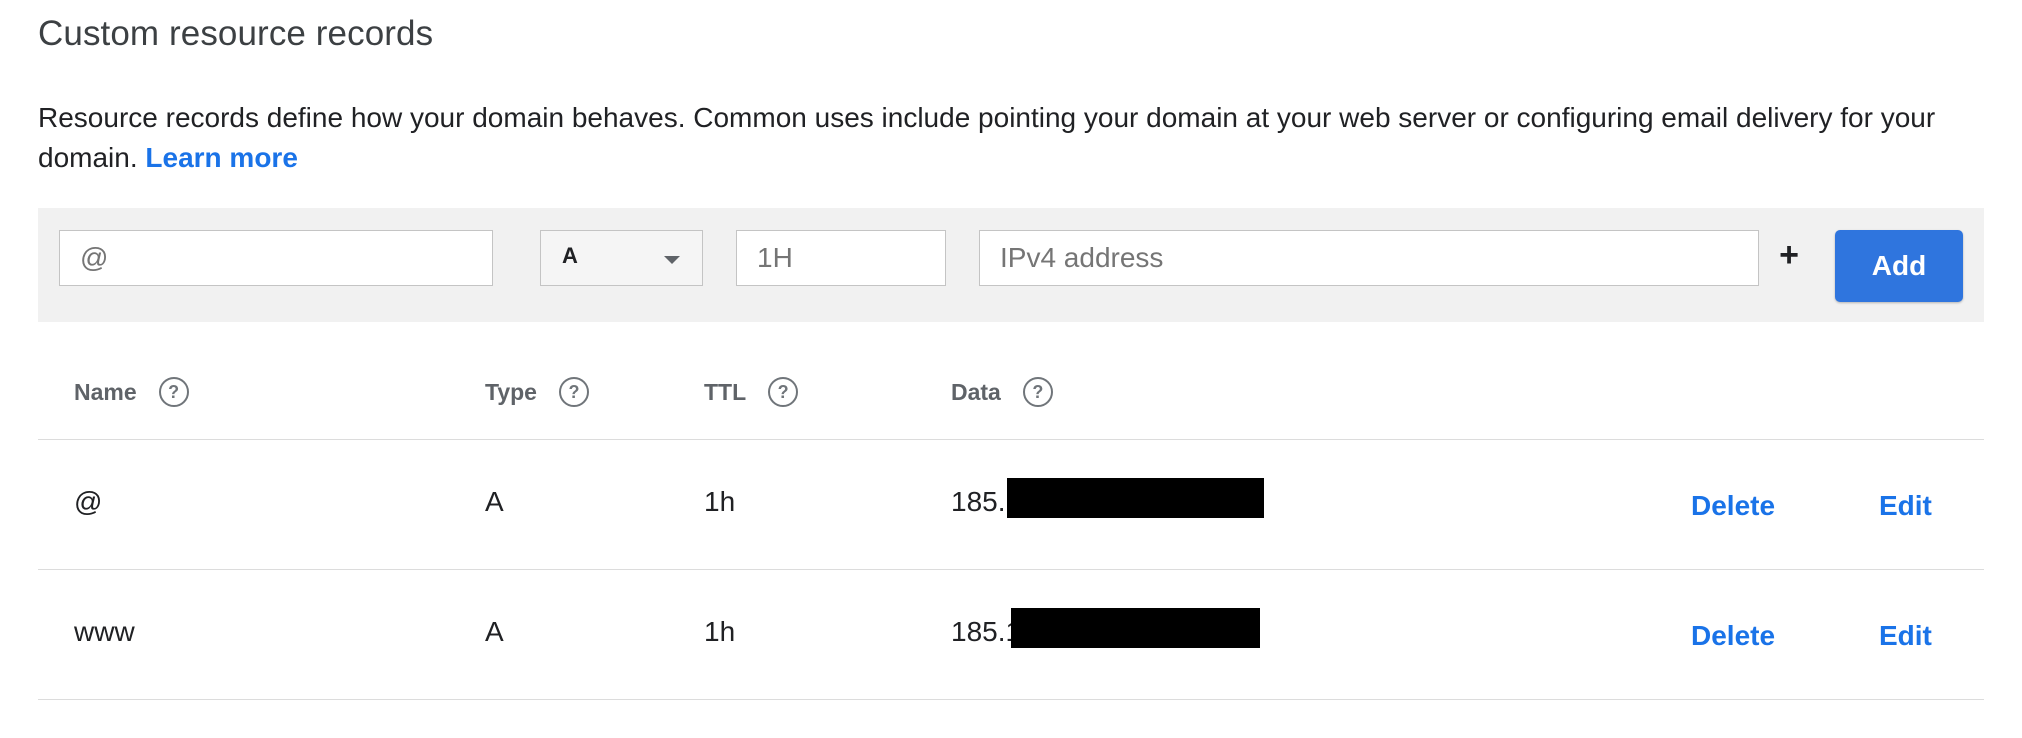 This screenshot has width=2022, height=738. I want to click on column-header-data: Data ?, so click(1002, 392).